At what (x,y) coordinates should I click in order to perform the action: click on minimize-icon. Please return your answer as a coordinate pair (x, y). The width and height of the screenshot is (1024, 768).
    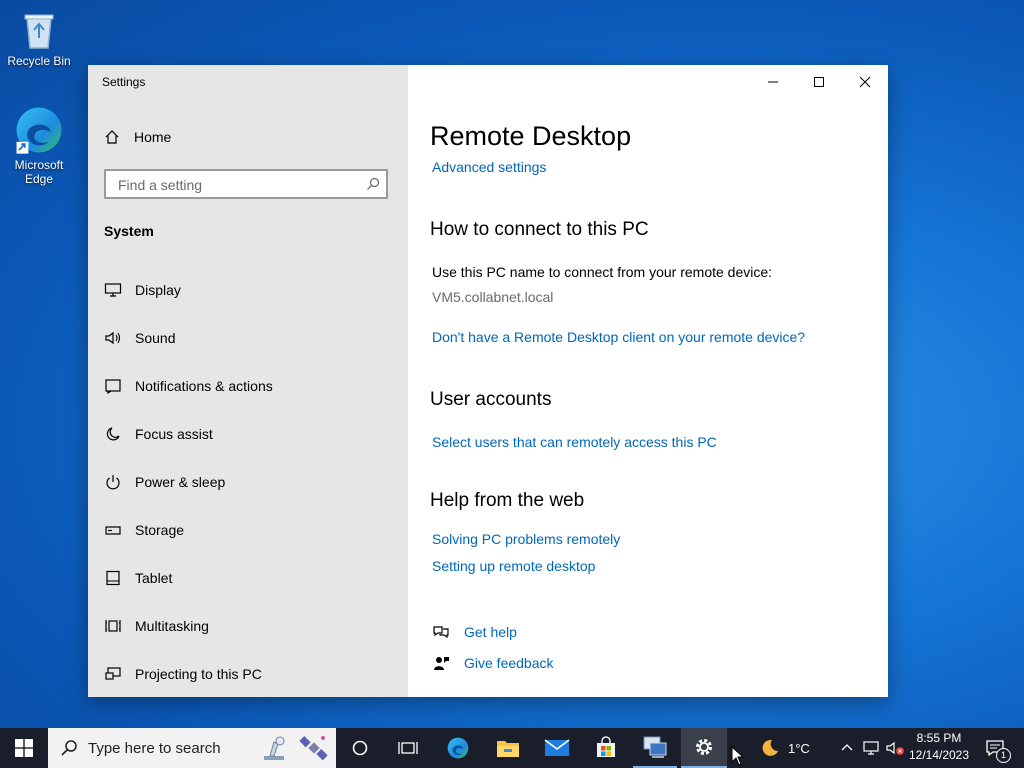
    Looking at the image, I should click on (773, 82).